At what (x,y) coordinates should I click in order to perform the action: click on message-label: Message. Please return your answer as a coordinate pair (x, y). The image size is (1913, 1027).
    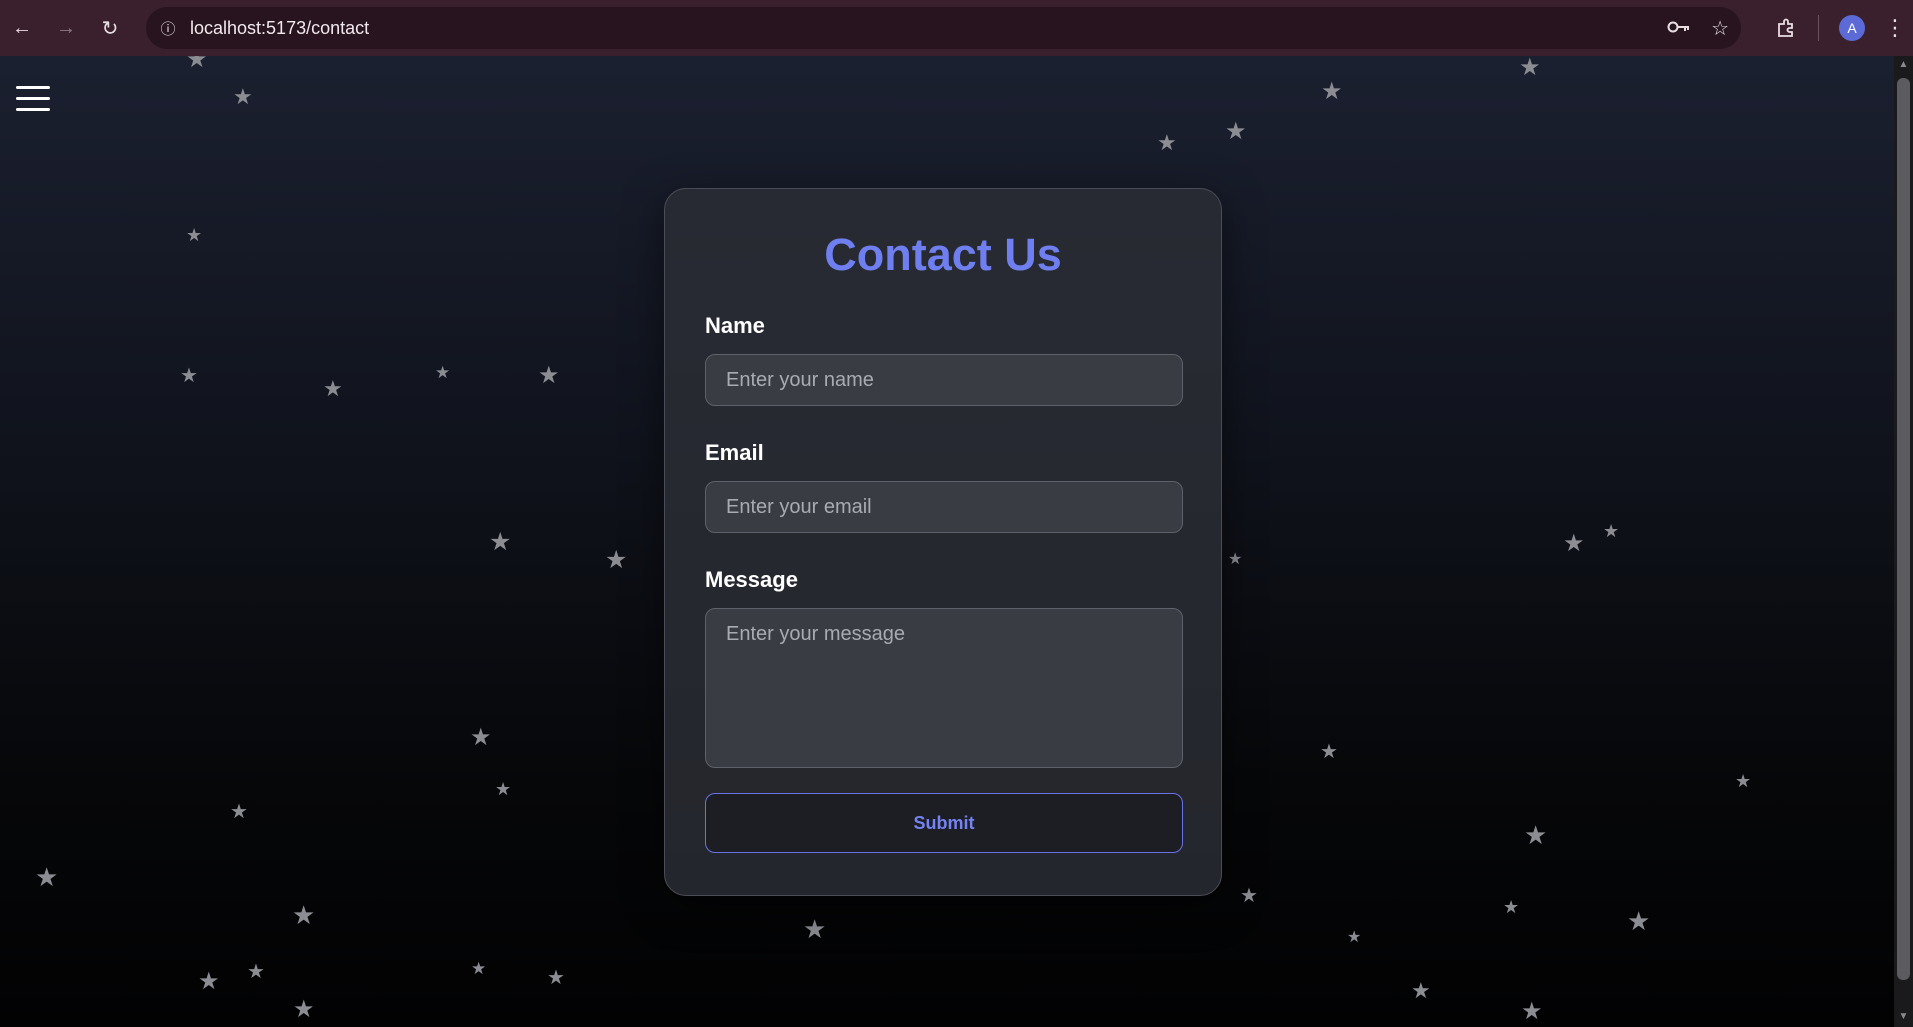
    Looking at the image, I should click on (751, 579).